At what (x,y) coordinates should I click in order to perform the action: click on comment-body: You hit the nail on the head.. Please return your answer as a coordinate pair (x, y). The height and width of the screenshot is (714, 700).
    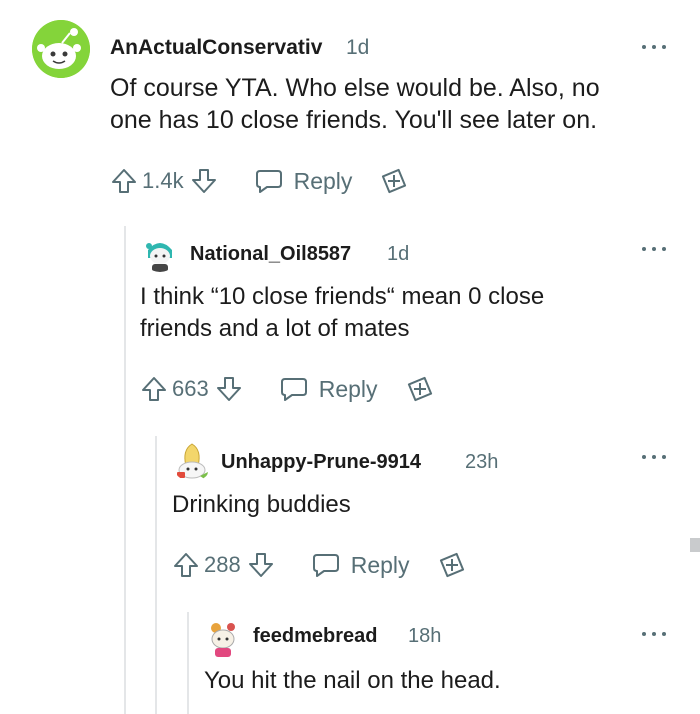
    Looking at the image, I should click on (352, 681).